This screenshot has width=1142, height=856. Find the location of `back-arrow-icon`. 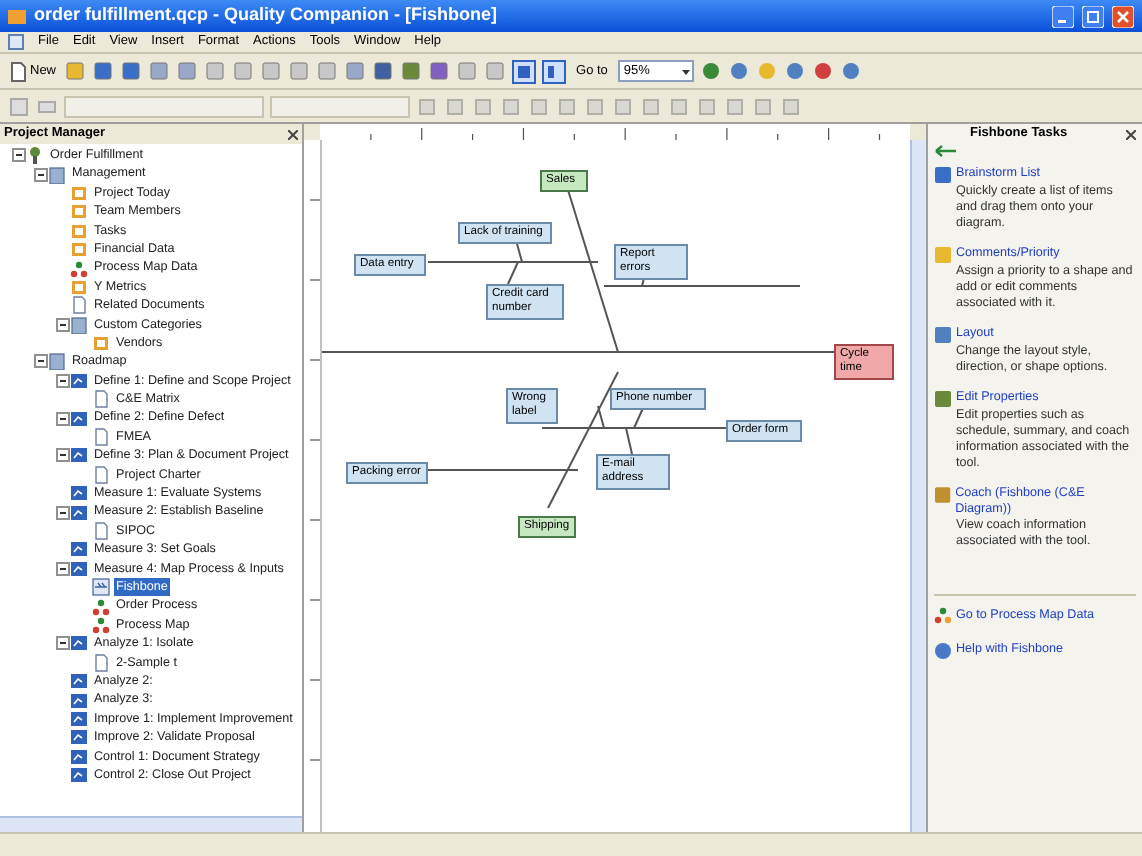

back-arrow-icon is located at coordinates (946, 151).